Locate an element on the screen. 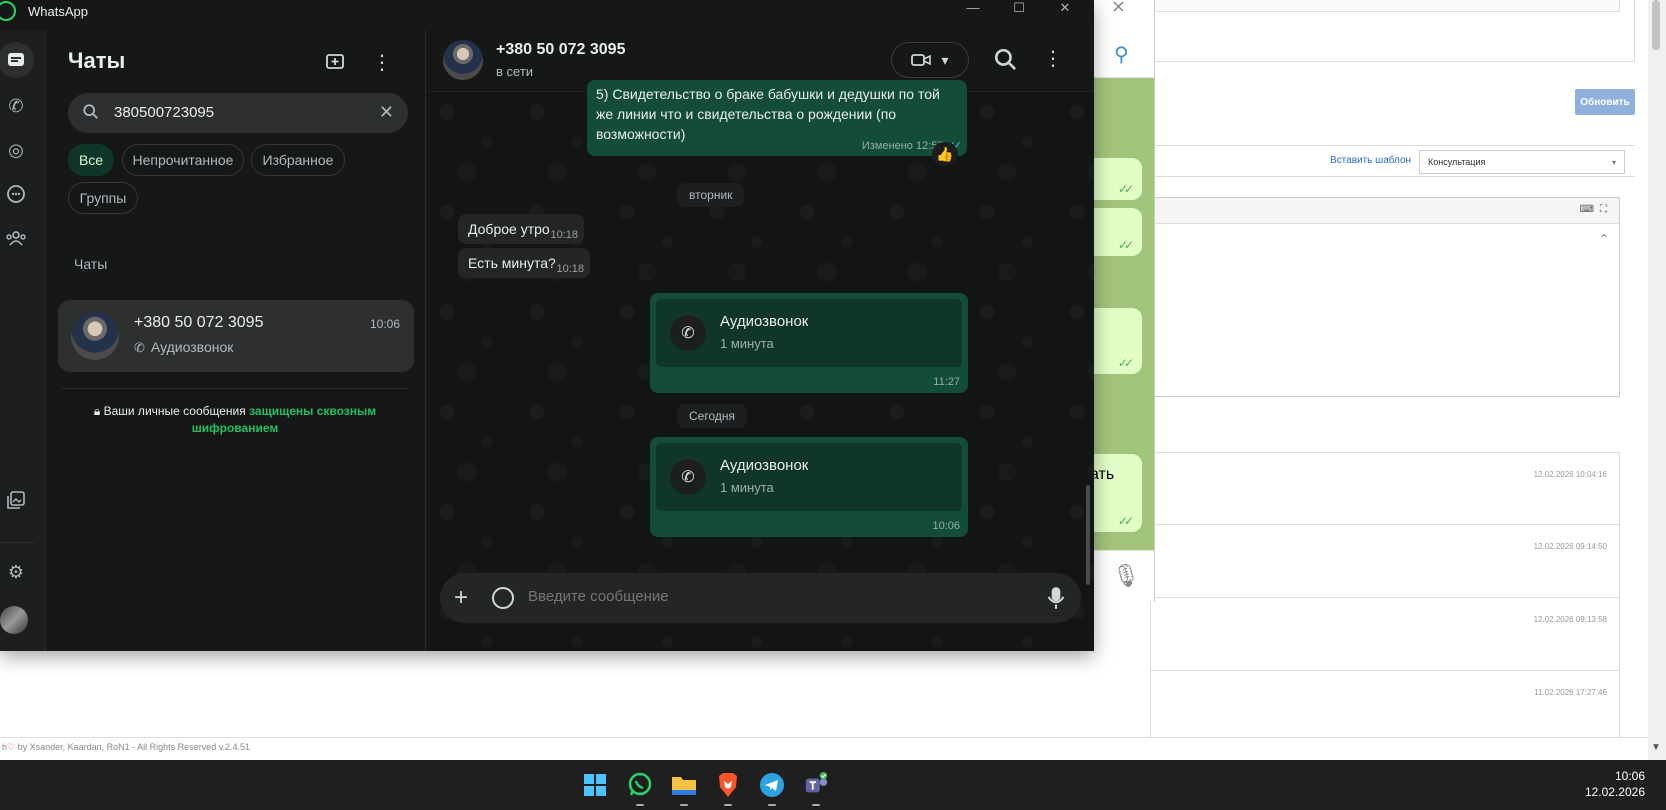  contact-name: +380 50 072 3095 is located at coordinates (560, 50).